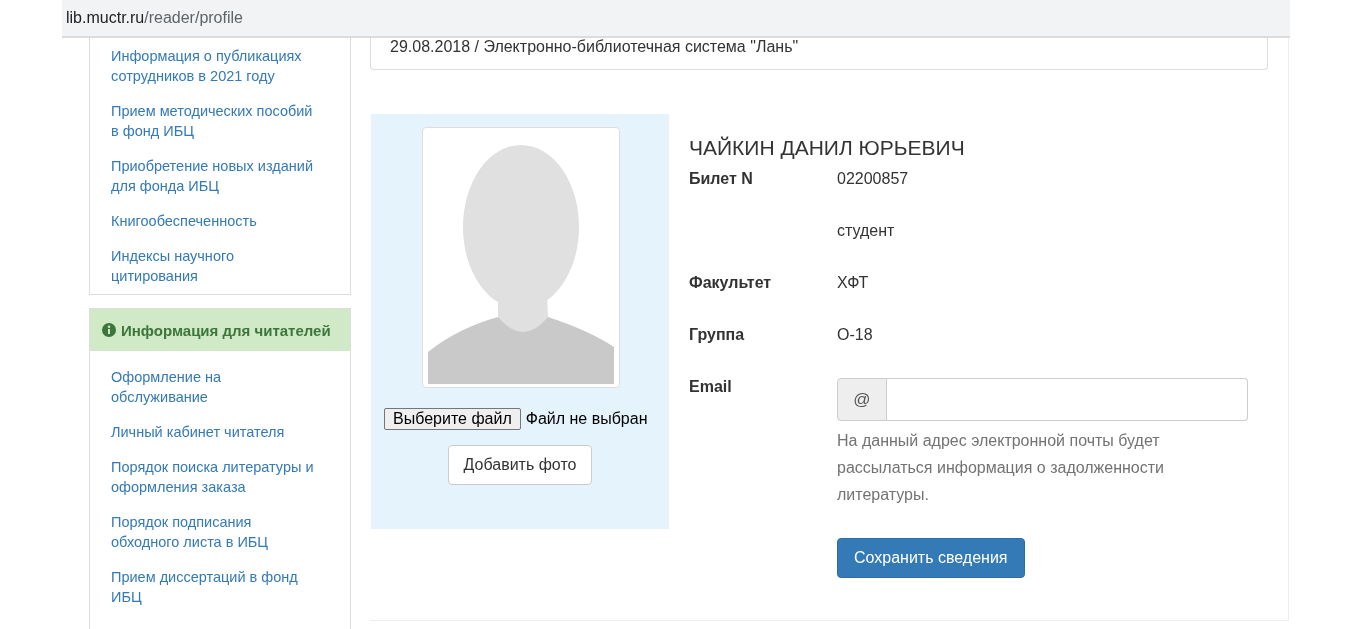 This screenshot has width=1350, height=629. What do you see at coordinates (520, 465) in the screenshot?
I see `add-photo-button: Добавить фото` at bounding box center [520, 465].